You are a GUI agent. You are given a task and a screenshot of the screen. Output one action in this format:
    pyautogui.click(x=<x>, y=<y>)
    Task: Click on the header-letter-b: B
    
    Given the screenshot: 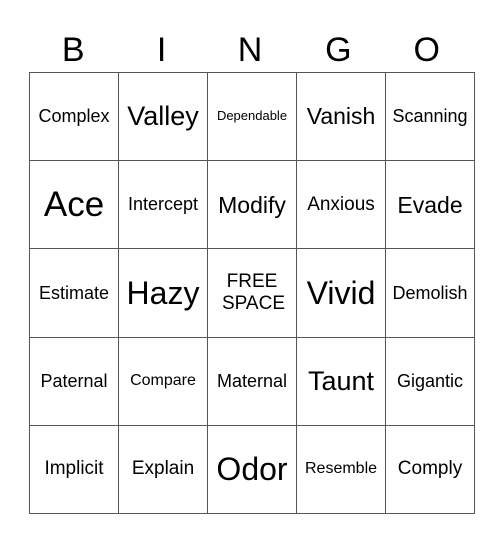 What is the action you would take?
    pyautogui.click(x=73, y=50)
    